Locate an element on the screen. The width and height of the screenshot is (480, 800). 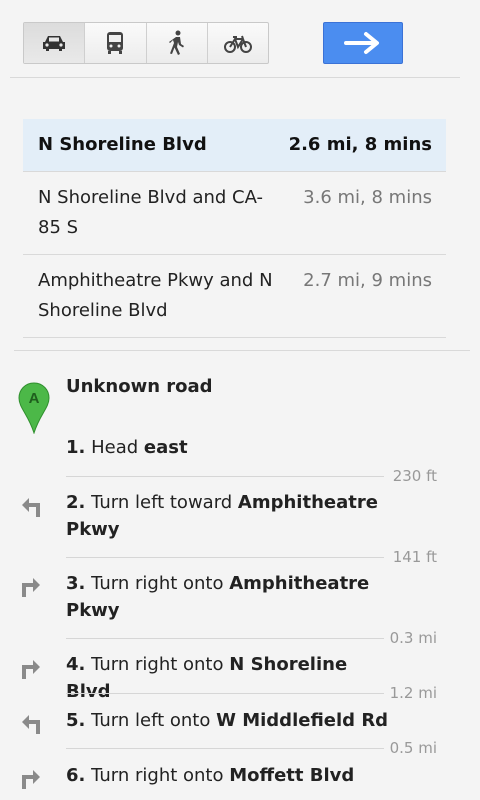
step-distance: 0.5 mi is located at coordinates (413, 748).